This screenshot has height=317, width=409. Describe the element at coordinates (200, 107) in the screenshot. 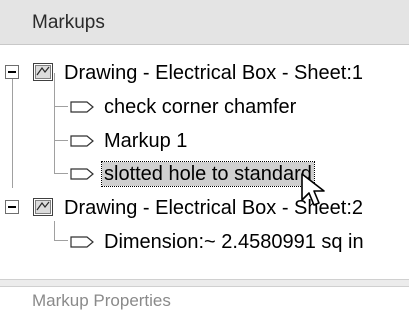

I see `tree-node-label: check corner chamfer` at that location.